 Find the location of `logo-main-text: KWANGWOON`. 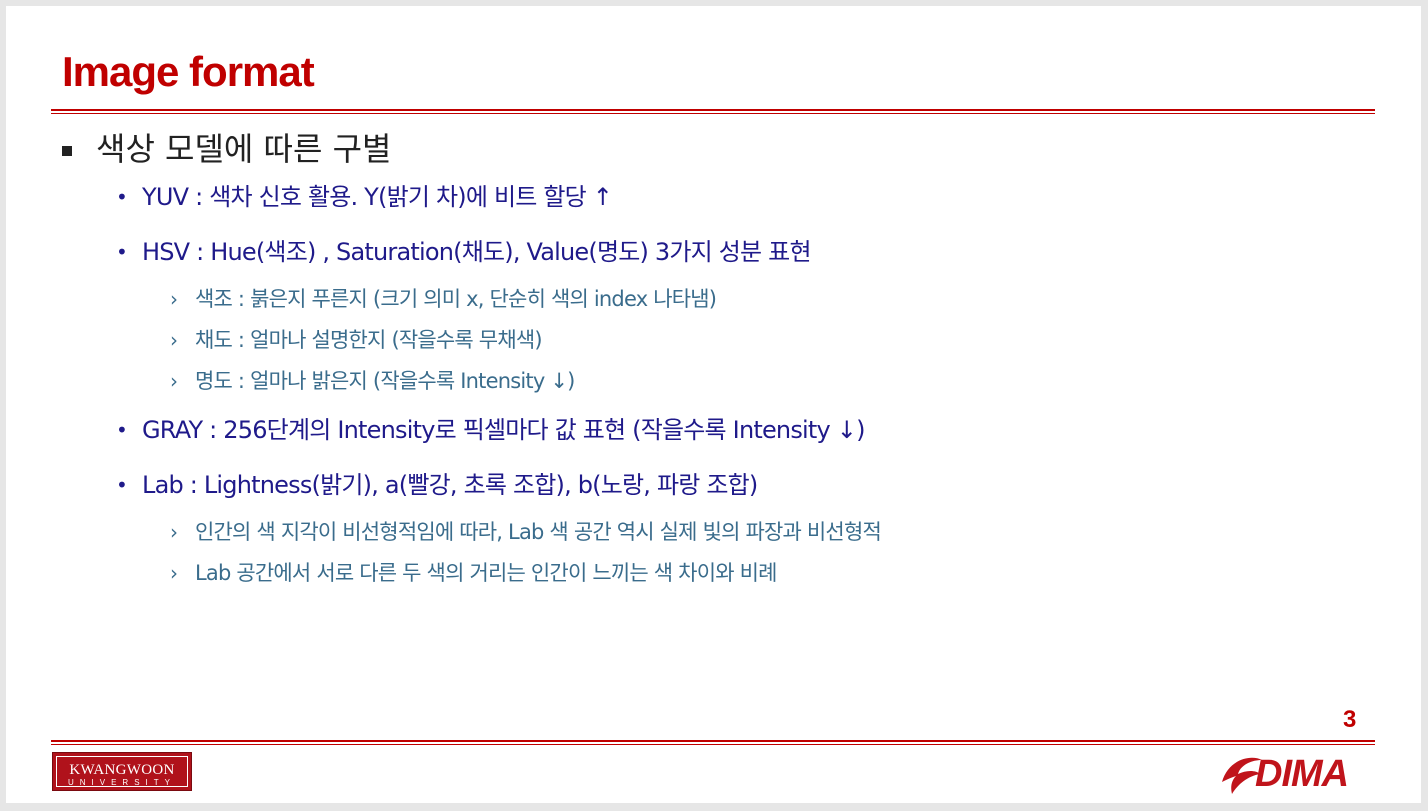

logo-main-text: KWANGWOON is located at coordinates (122, 770).